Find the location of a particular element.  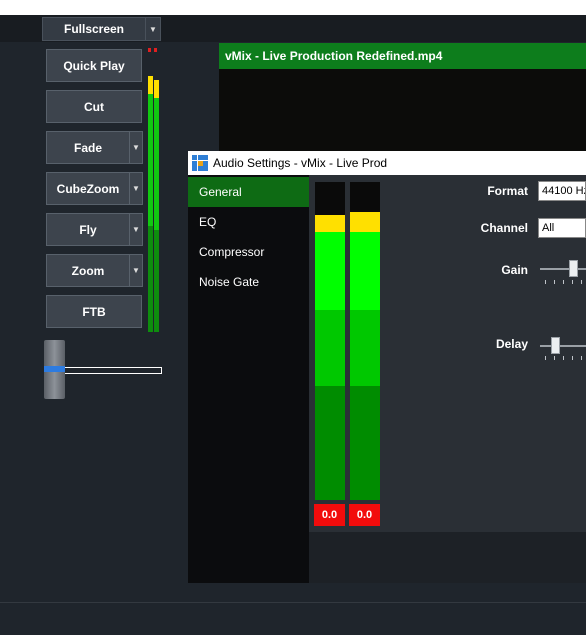

preview-title: vMix - Live Production Redefined.mp4 is located at coordinates (402, 56).